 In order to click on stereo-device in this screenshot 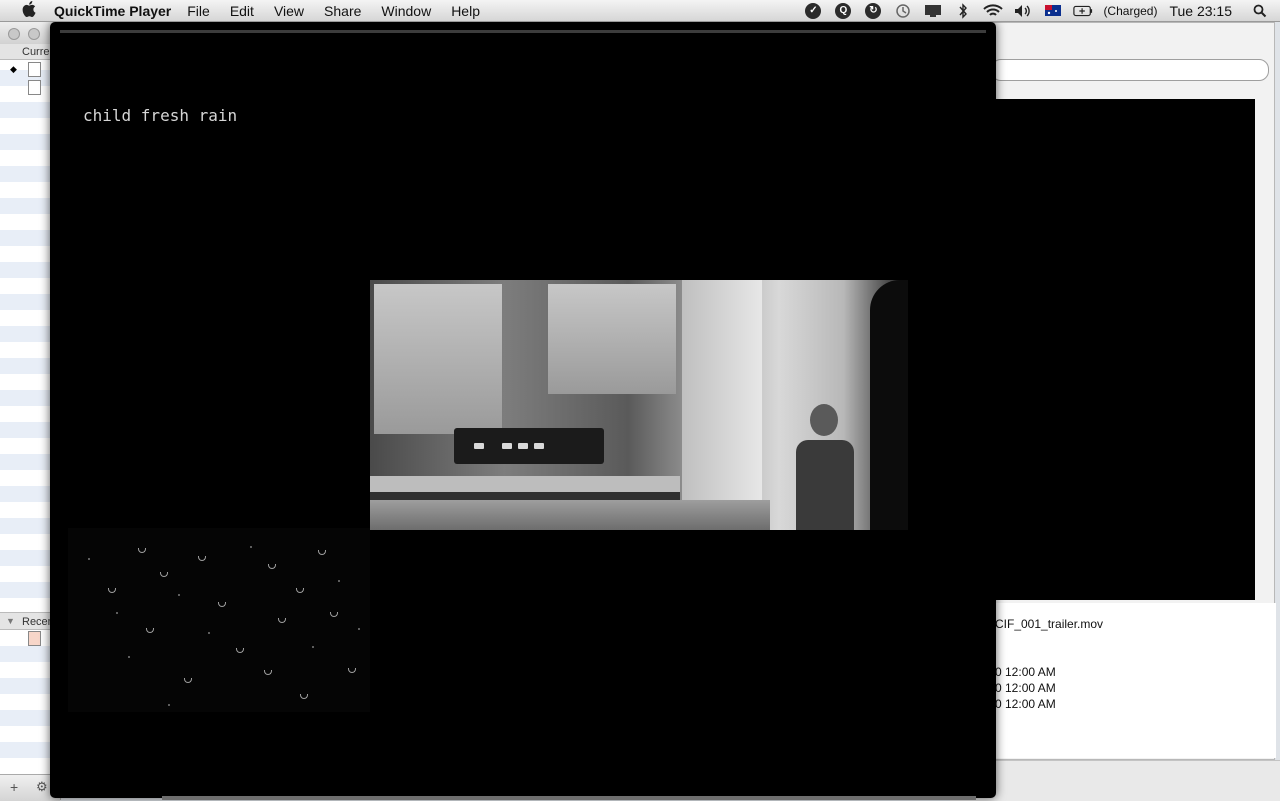, I will do `click(529, 446)`.